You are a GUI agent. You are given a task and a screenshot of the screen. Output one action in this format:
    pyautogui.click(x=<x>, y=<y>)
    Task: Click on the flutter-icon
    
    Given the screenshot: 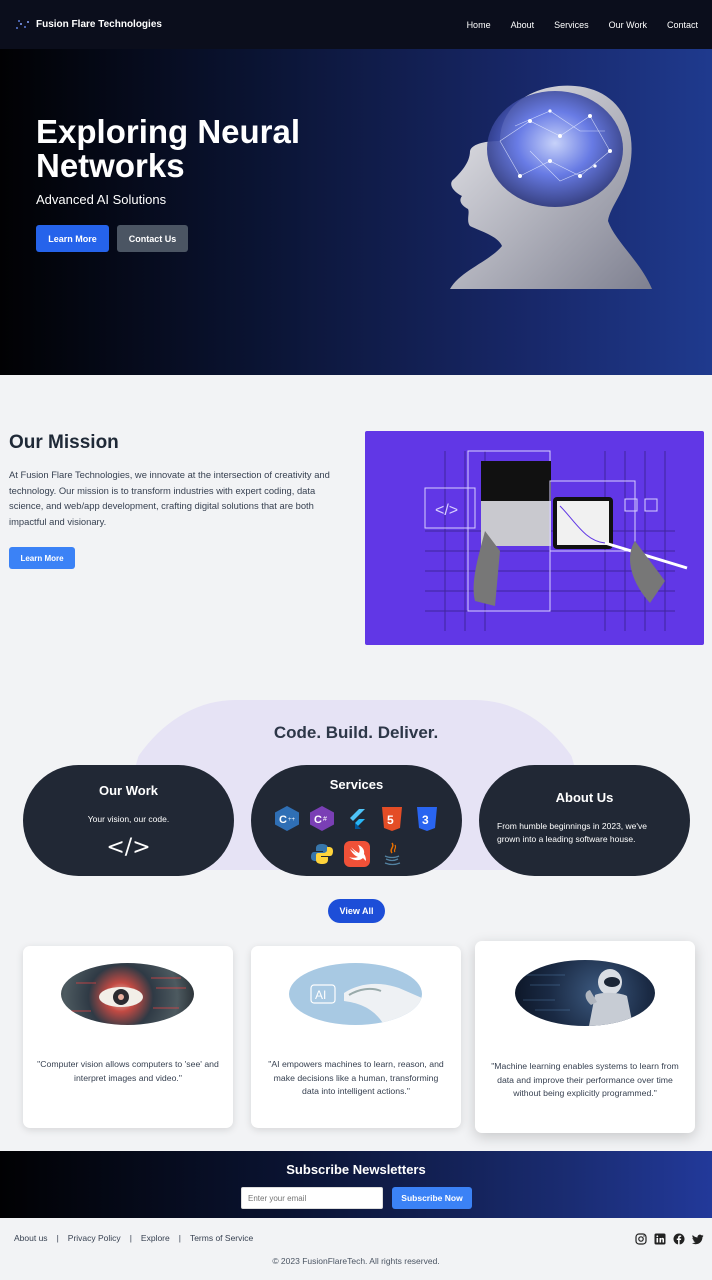 What is the action you would take?
    pyautogui.click(x=356, y=818)
    